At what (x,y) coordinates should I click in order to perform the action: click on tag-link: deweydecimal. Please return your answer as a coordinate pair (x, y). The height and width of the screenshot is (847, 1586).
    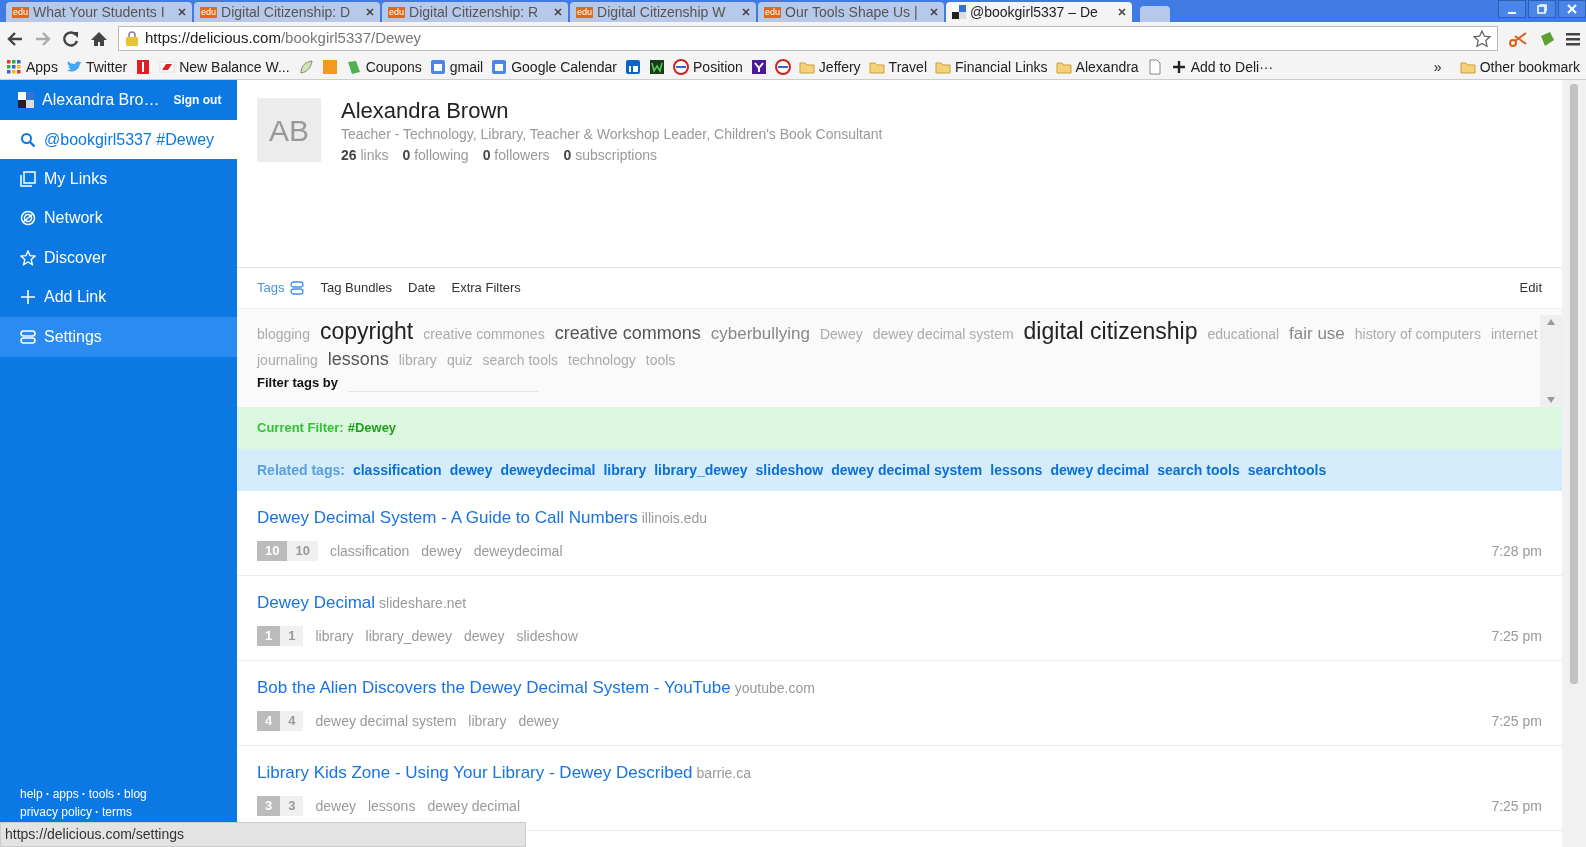
    Looking at the image, I should click on (518, 551).